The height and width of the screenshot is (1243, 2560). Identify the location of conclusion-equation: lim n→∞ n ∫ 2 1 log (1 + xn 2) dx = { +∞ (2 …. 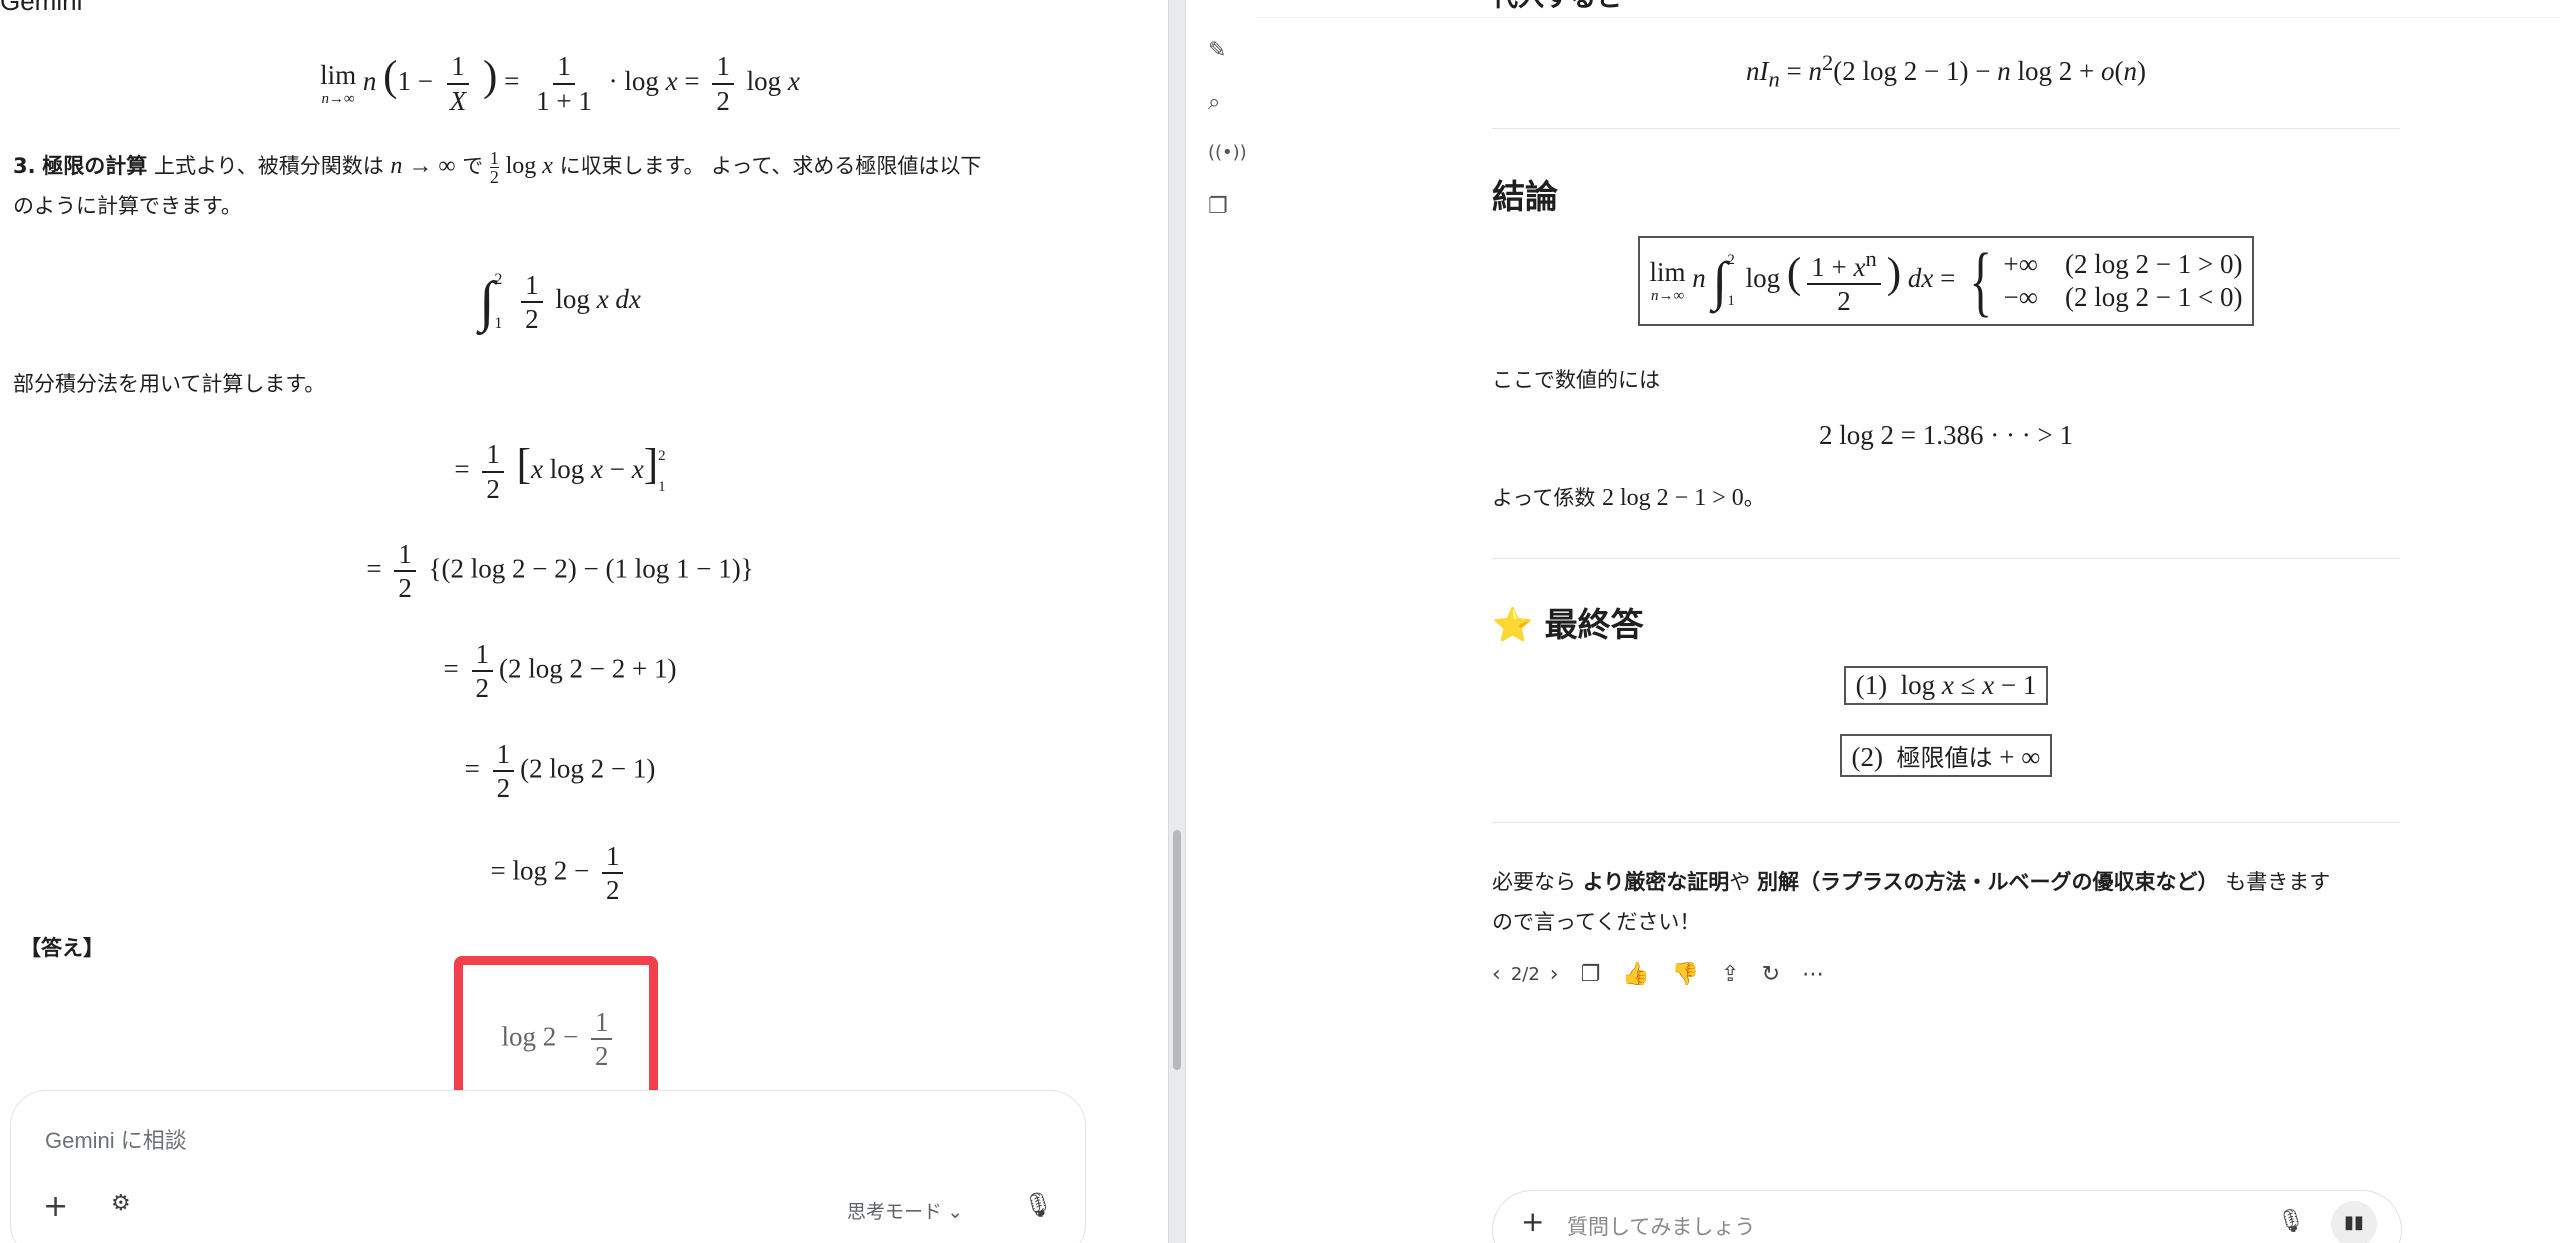
(1946, 281).